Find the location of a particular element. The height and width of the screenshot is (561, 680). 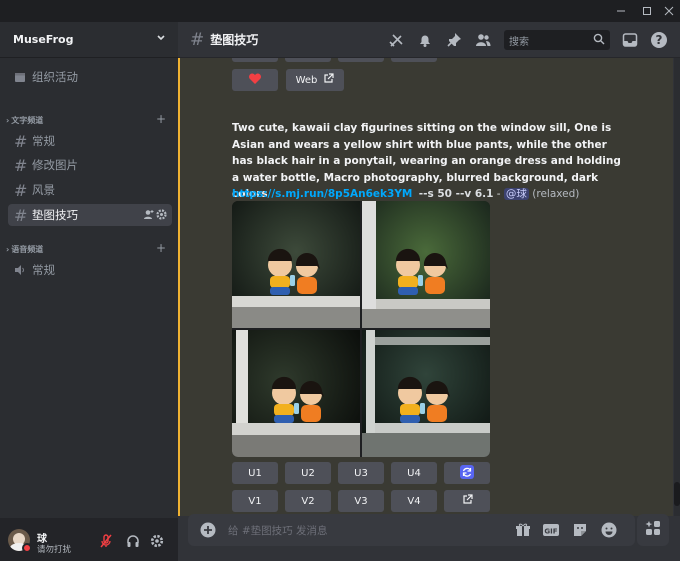

emoji-icon is located at coordinates (609, 532).